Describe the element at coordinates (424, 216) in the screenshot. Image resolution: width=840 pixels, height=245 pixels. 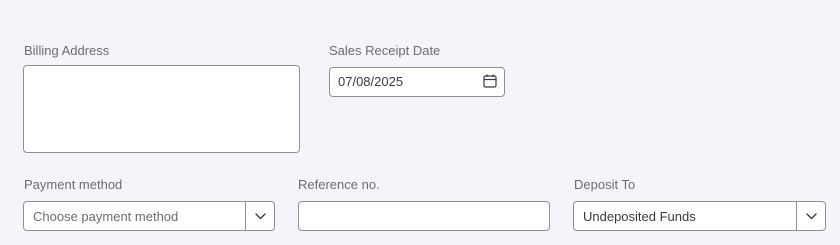
I see `reference-no-input` at that location.